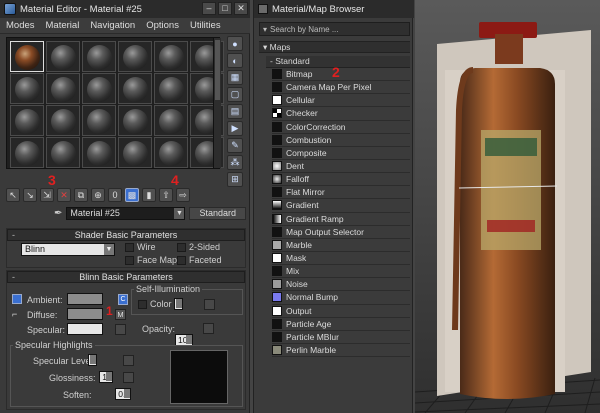 Image resolution: width=600 pixels, height=413 pixels. I want to click on shader-rollout-header: - Shader Basic Parameters, so click(126, 235).